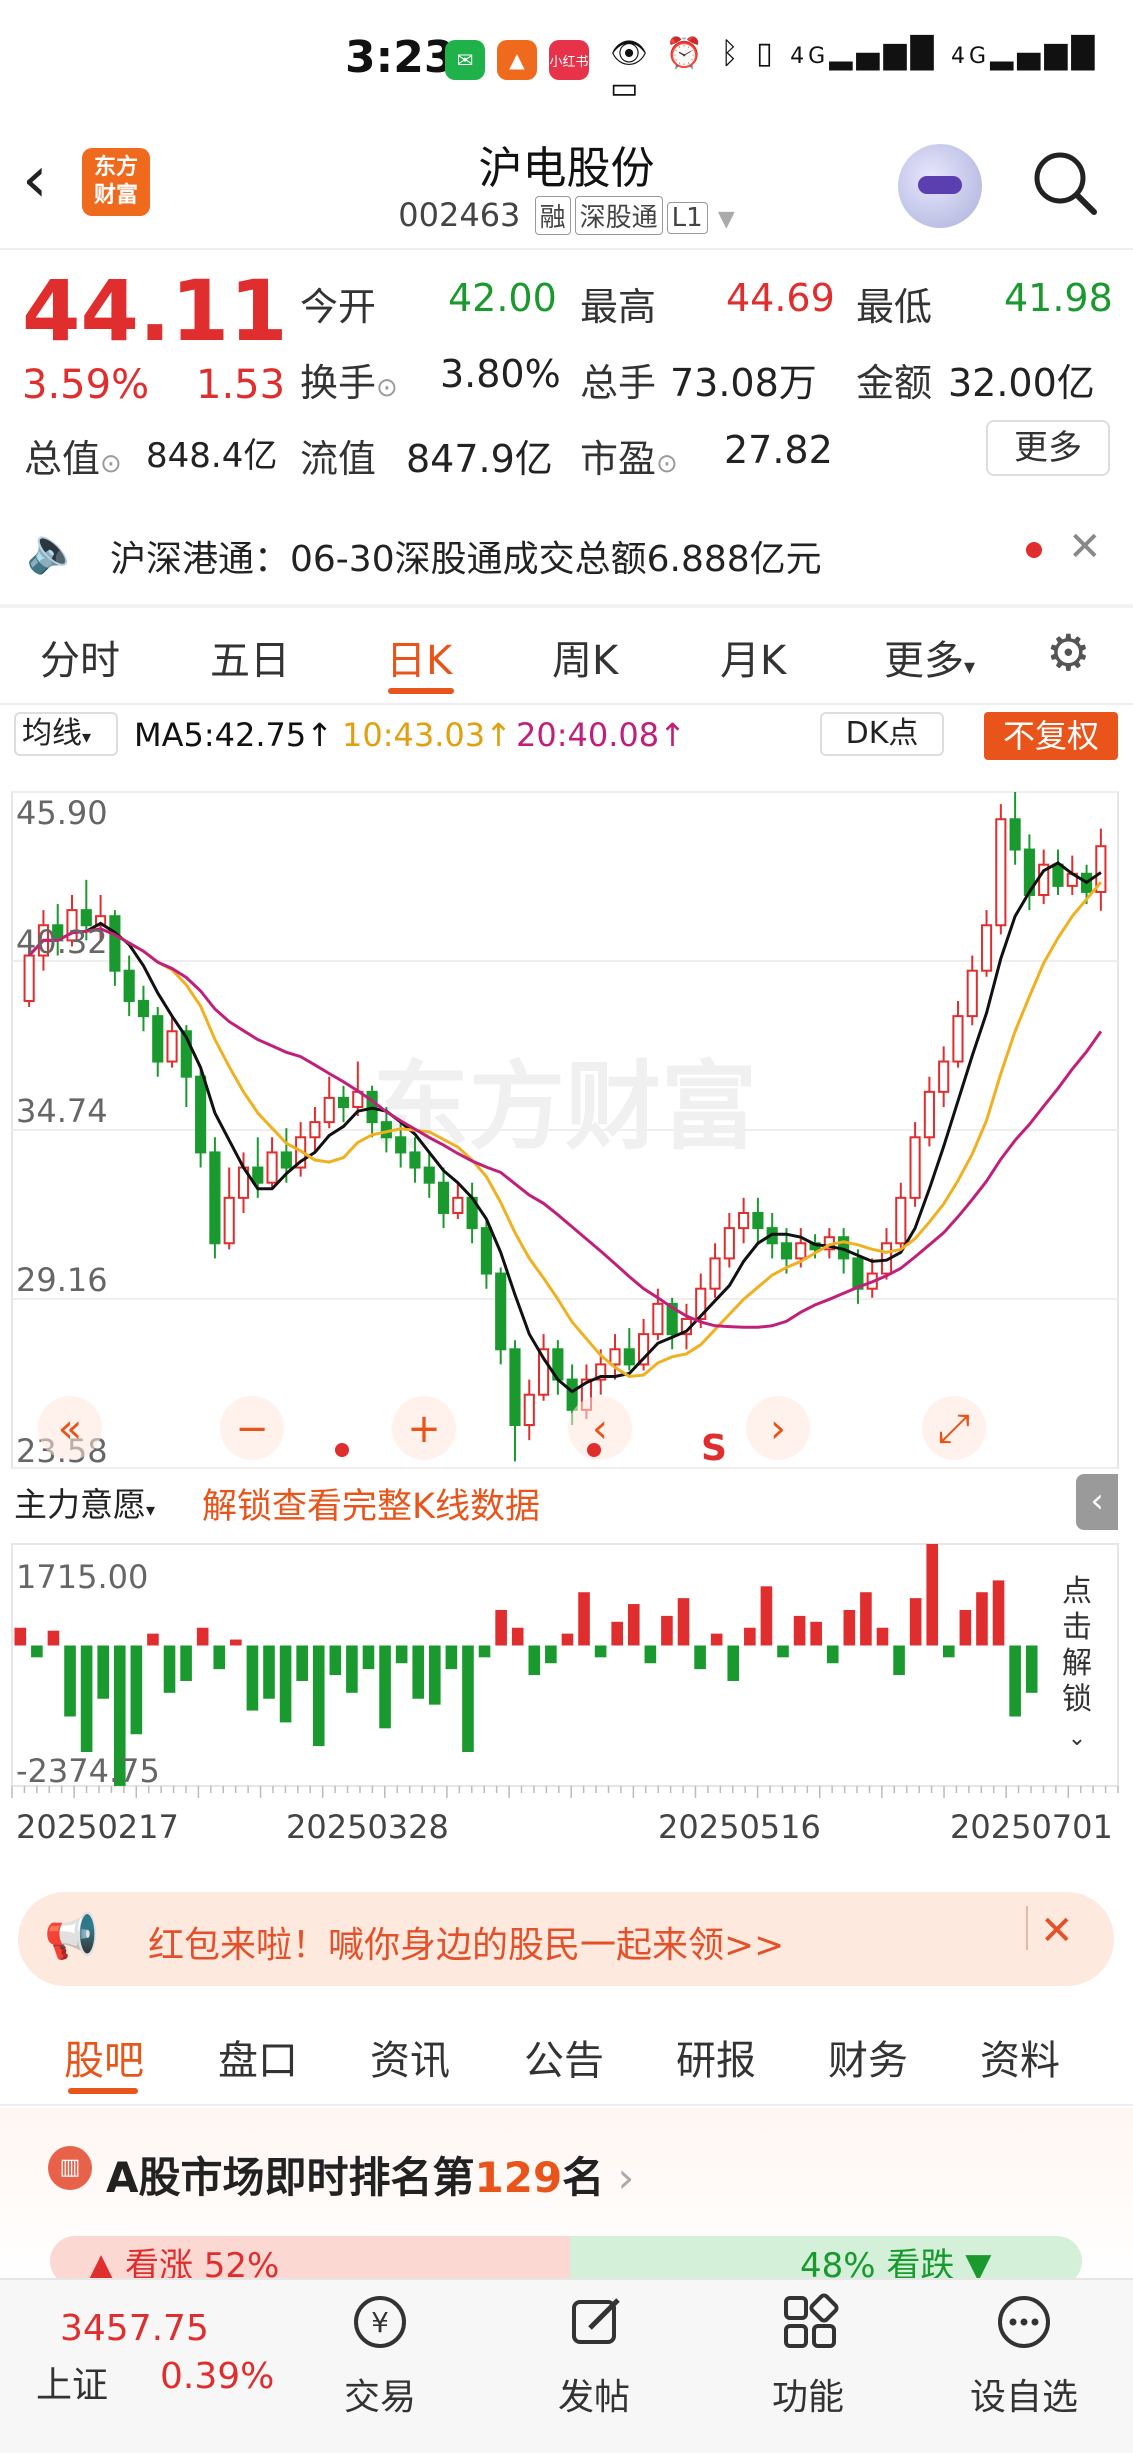  Describe the element at coordinates (104, 2057) in the screenshot. I see `tab-forum: 股吧` at that location.